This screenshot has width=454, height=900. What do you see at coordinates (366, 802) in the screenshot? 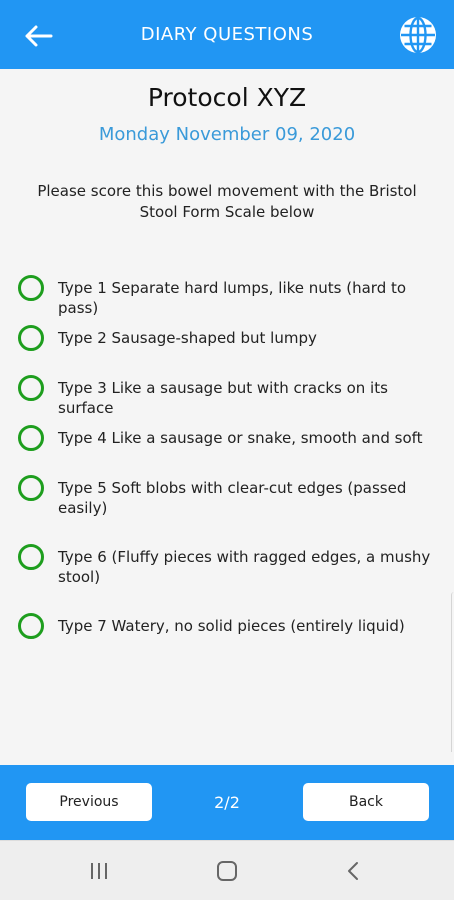
I see `back-button: Back` at bounding box center [366, 802].